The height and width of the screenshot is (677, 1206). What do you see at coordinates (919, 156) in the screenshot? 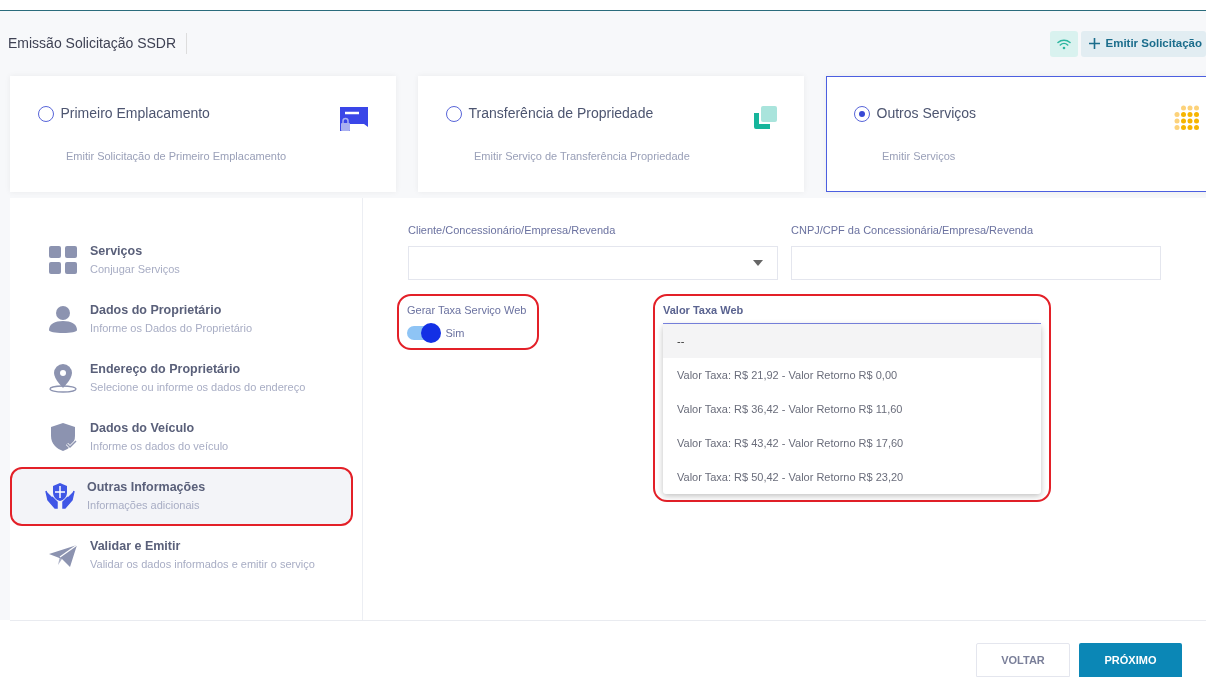
I see `option-subtitle: Emitir Serviços` at bounding box center [919, 156].